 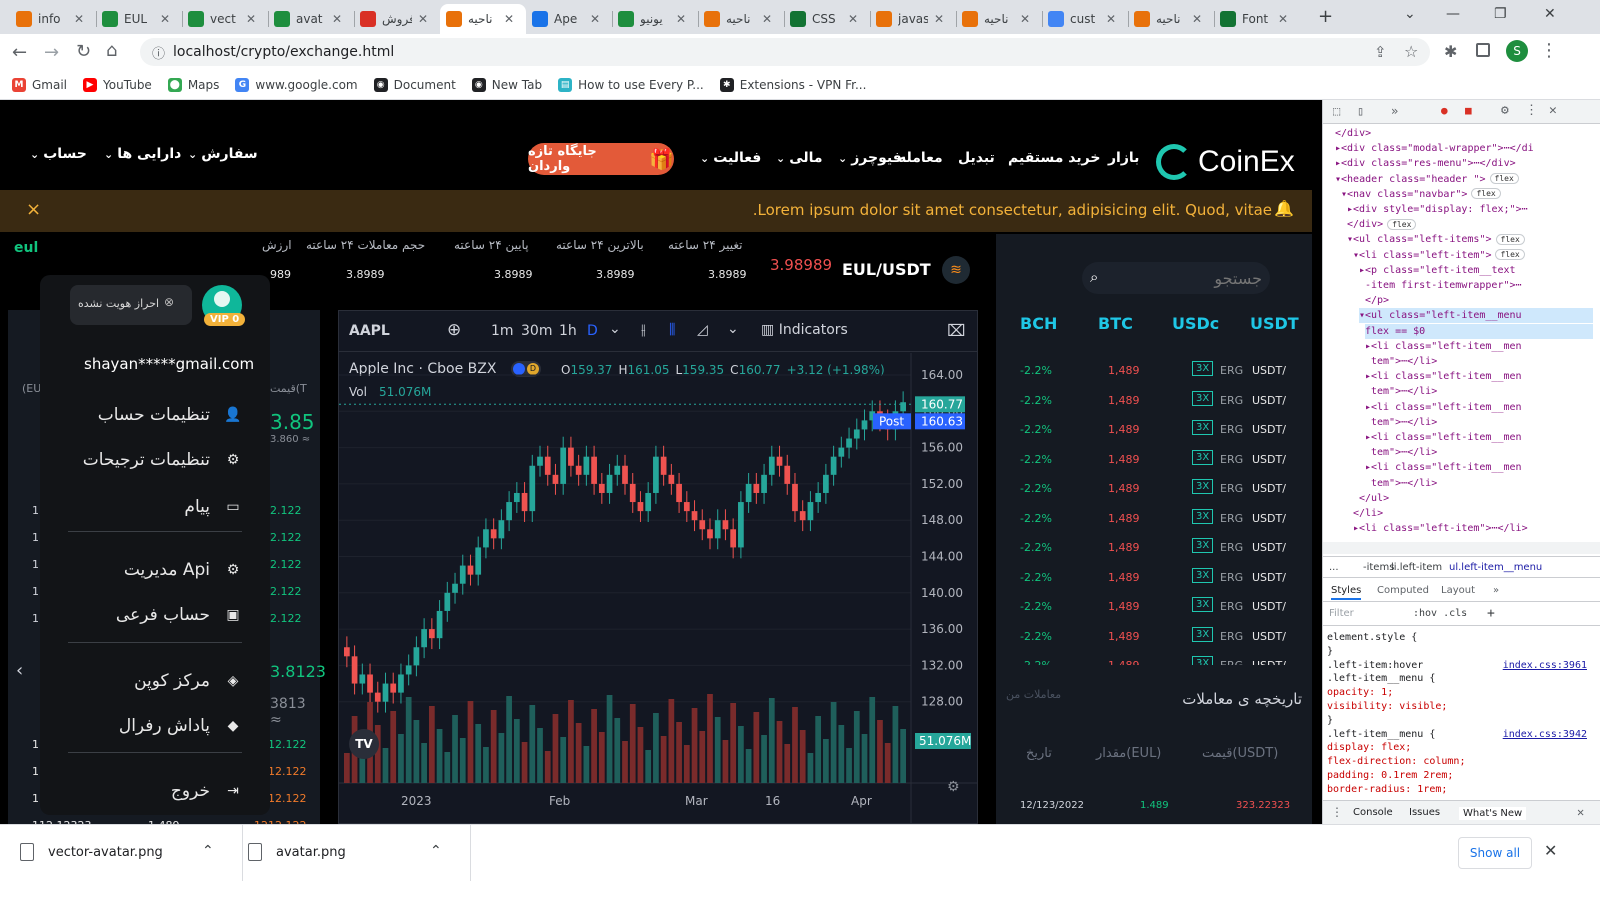 What do you see at coordinates (1257, 19) in the screenshot?
I see `browser-tab: Font ✕` at bounding box center [1257, 19].